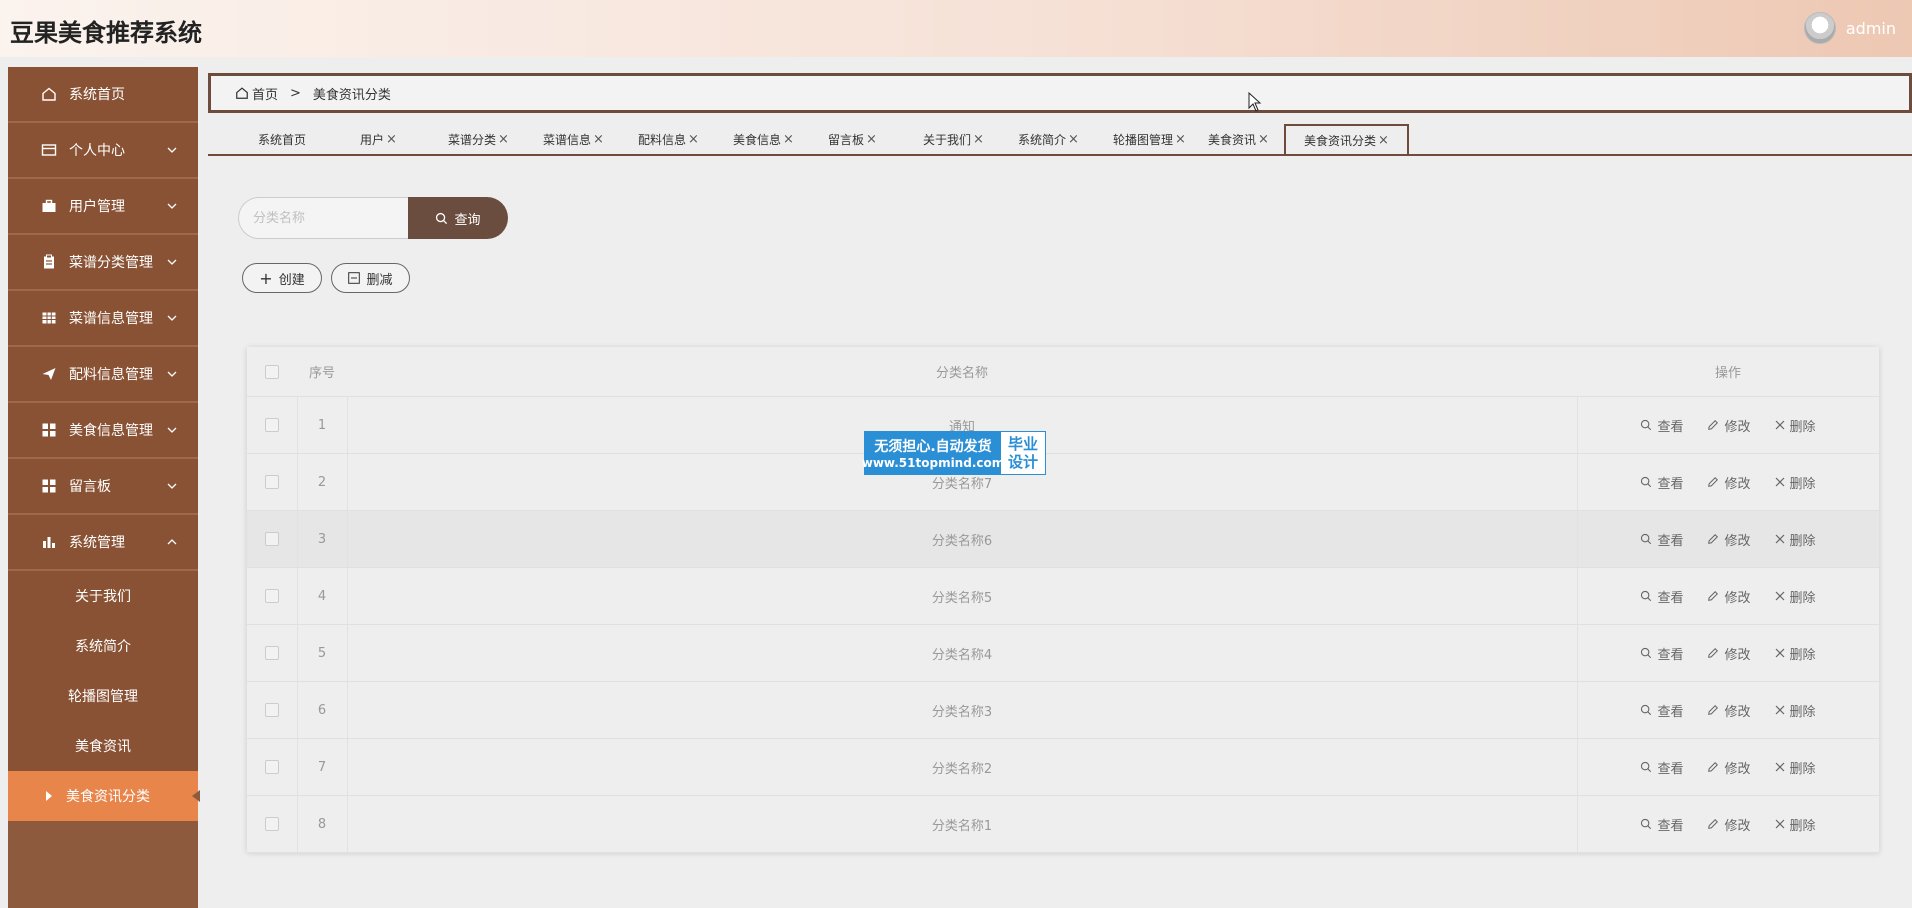 The height and width of the screenshot is (908, 1912). What do you see at coordinates (49, 206) in the screenshot?
I see `briefcase-icon` at bounding box center [49, 206].